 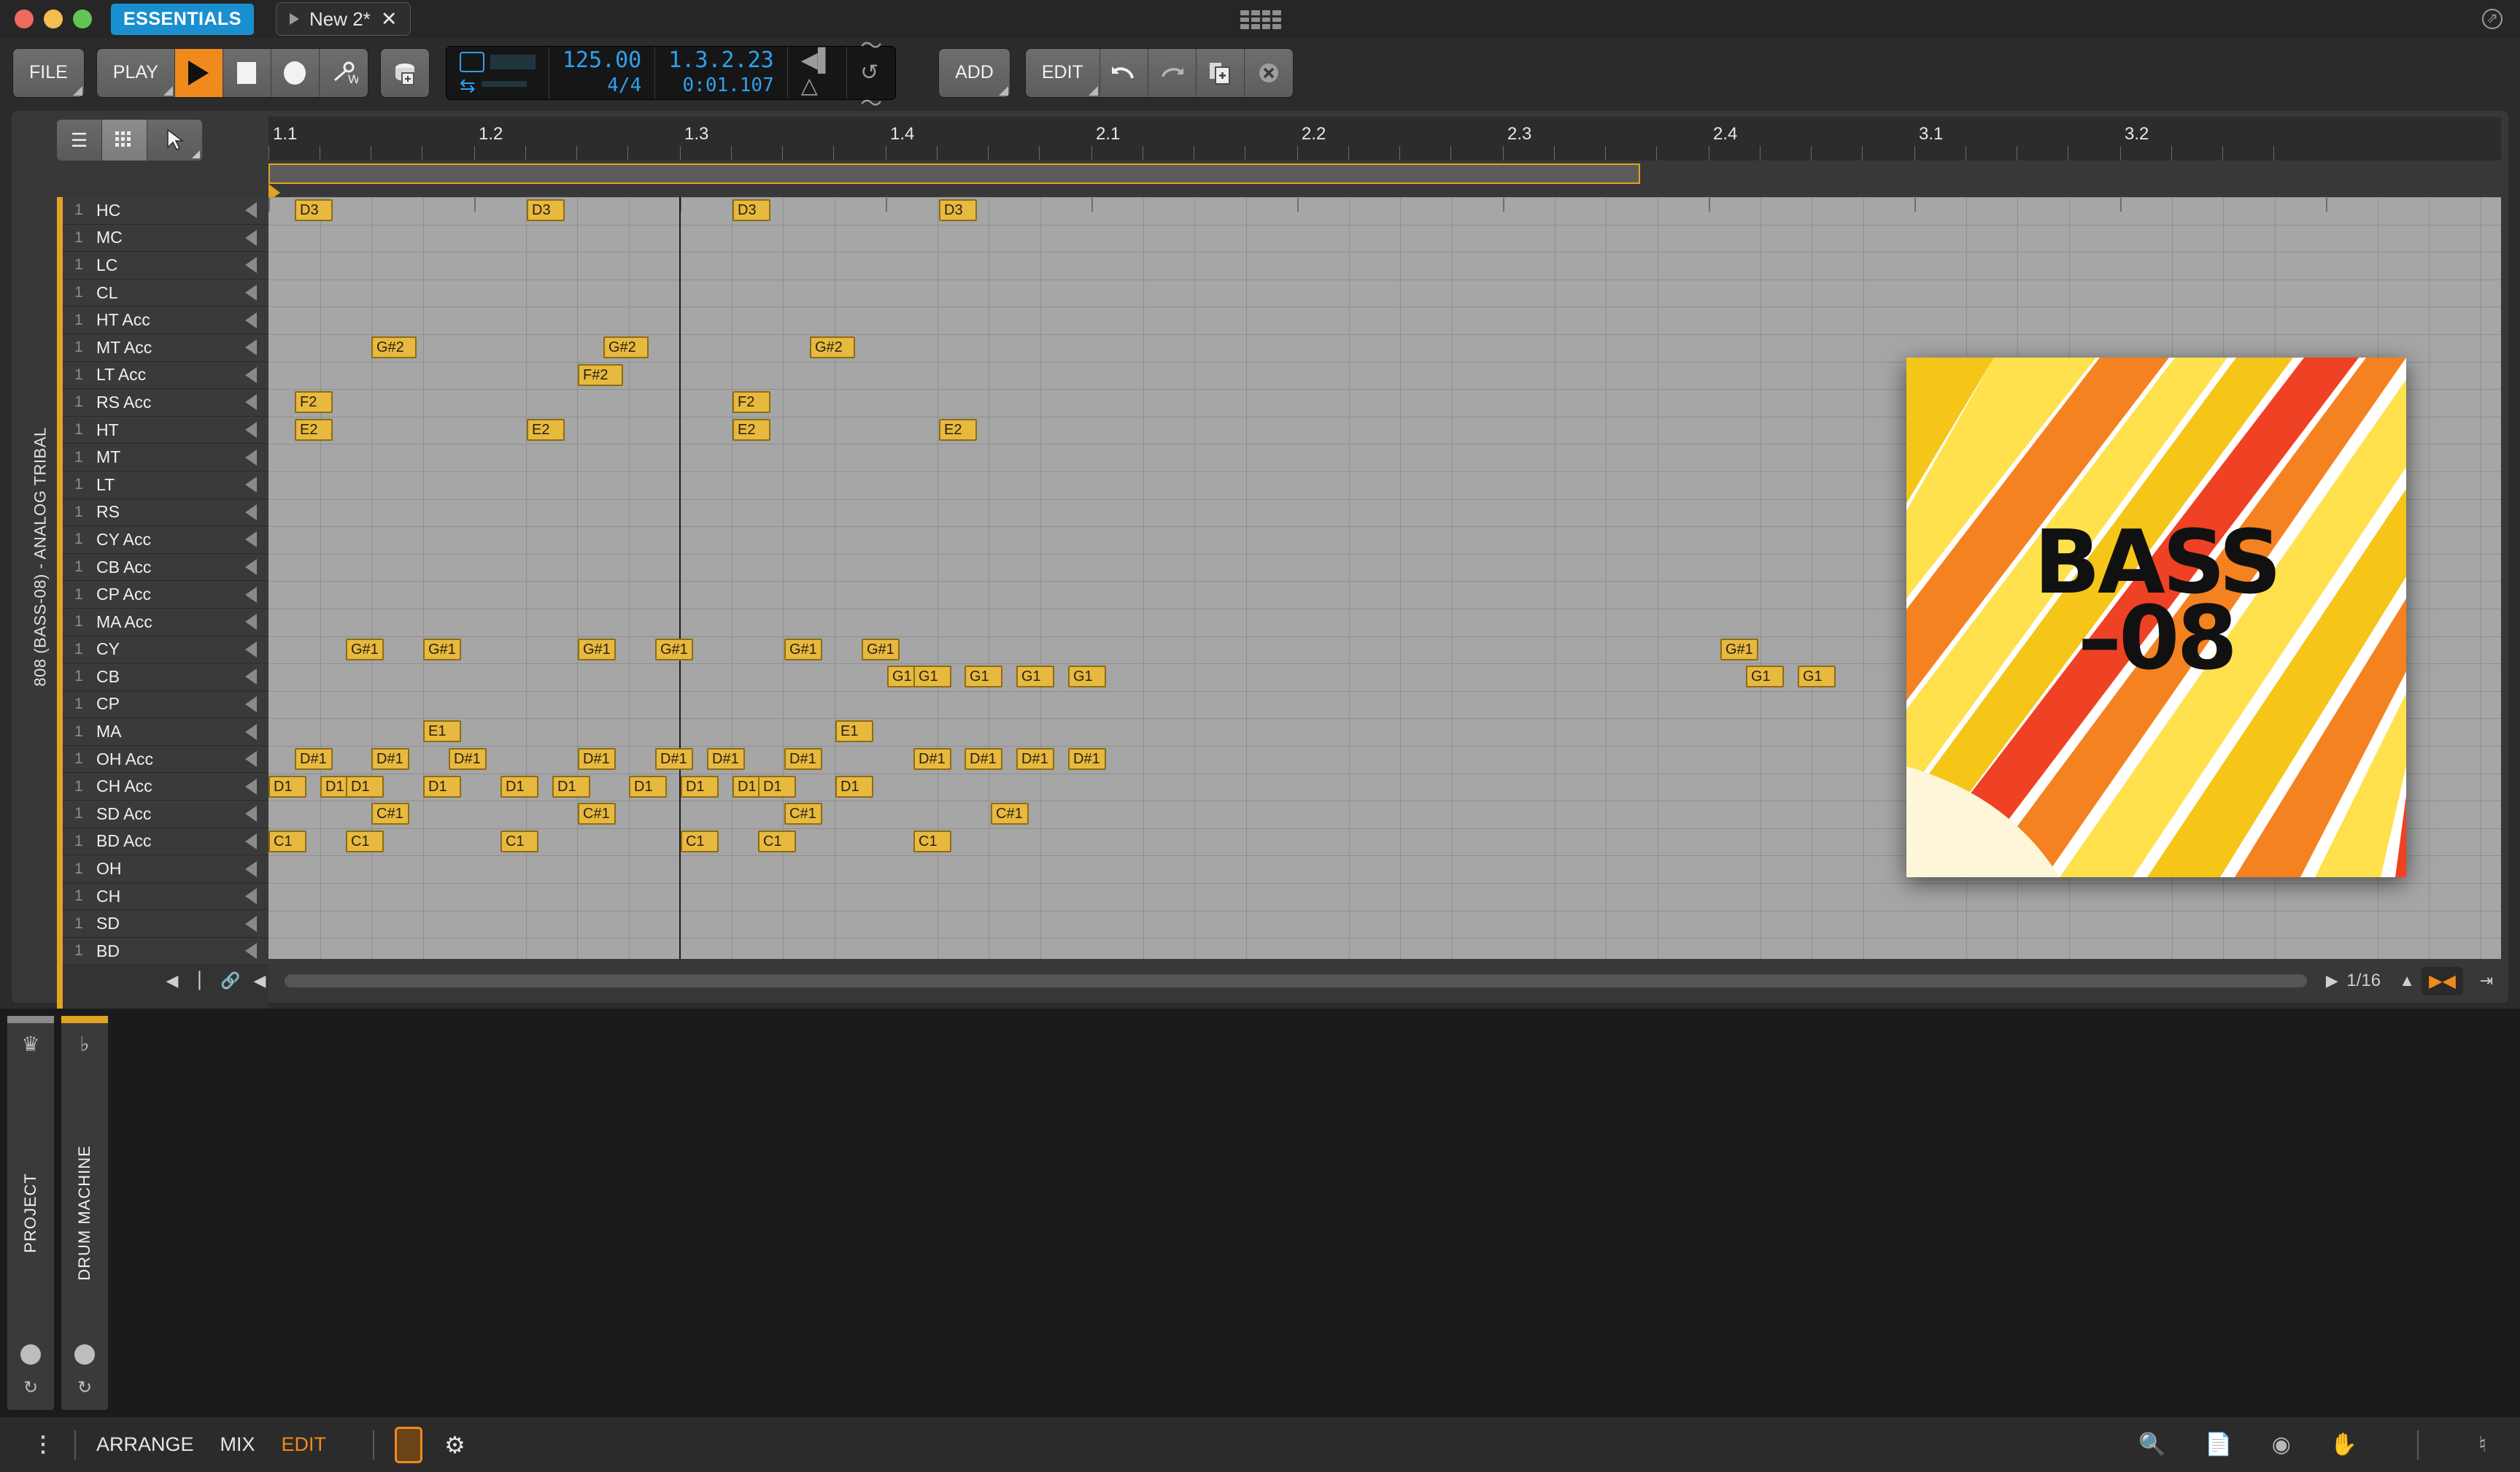 I want to click on scroll-left-icon: ◀, so click(x=259, y=981).